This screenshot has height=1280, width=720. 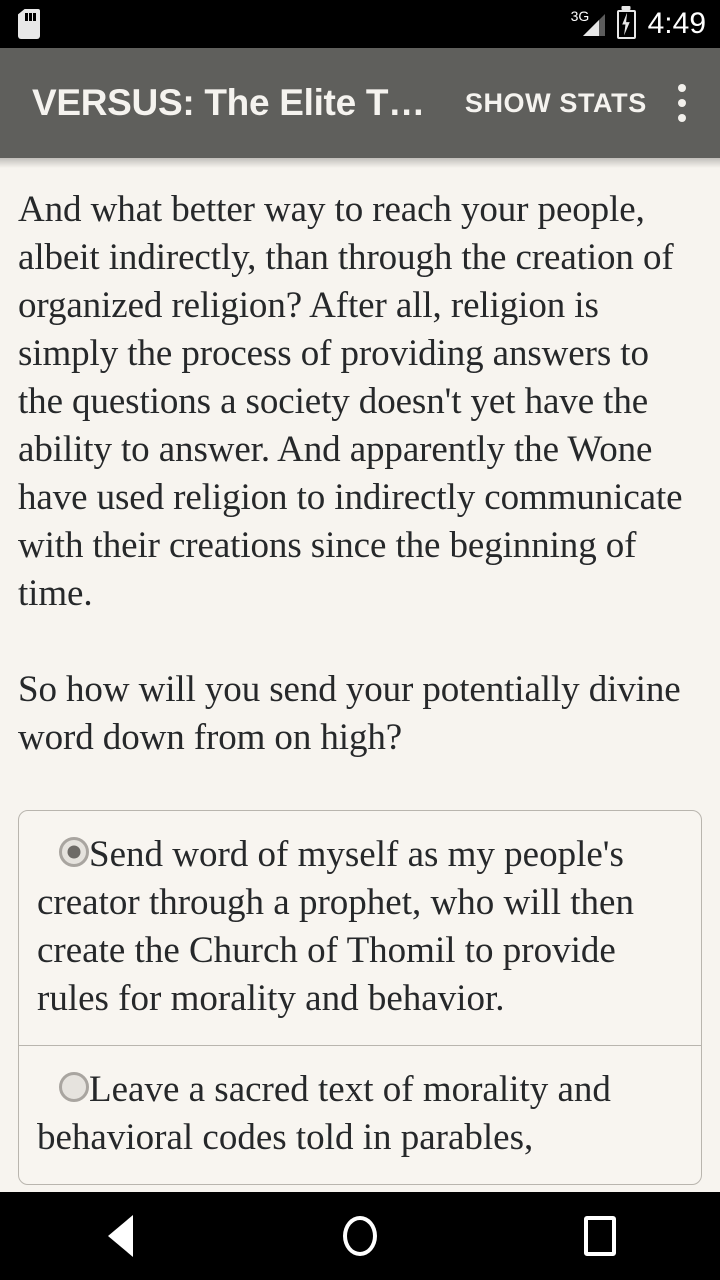 What do you see at coordinates (556, 103) in the screenshot?
I see `show-stats-button: SHOW STATS` at bounding box center [556, 103].